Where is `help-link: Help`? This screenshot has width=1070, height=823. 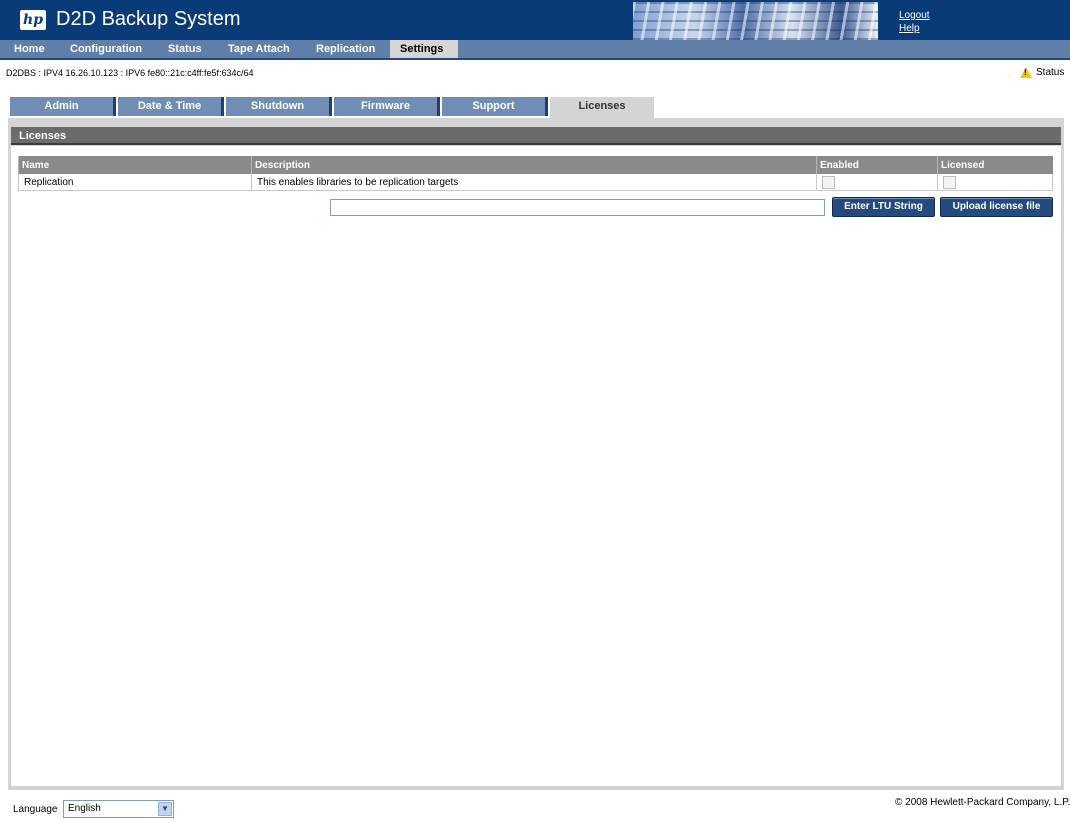 help-link: Help is located at coordinates (914, 28).